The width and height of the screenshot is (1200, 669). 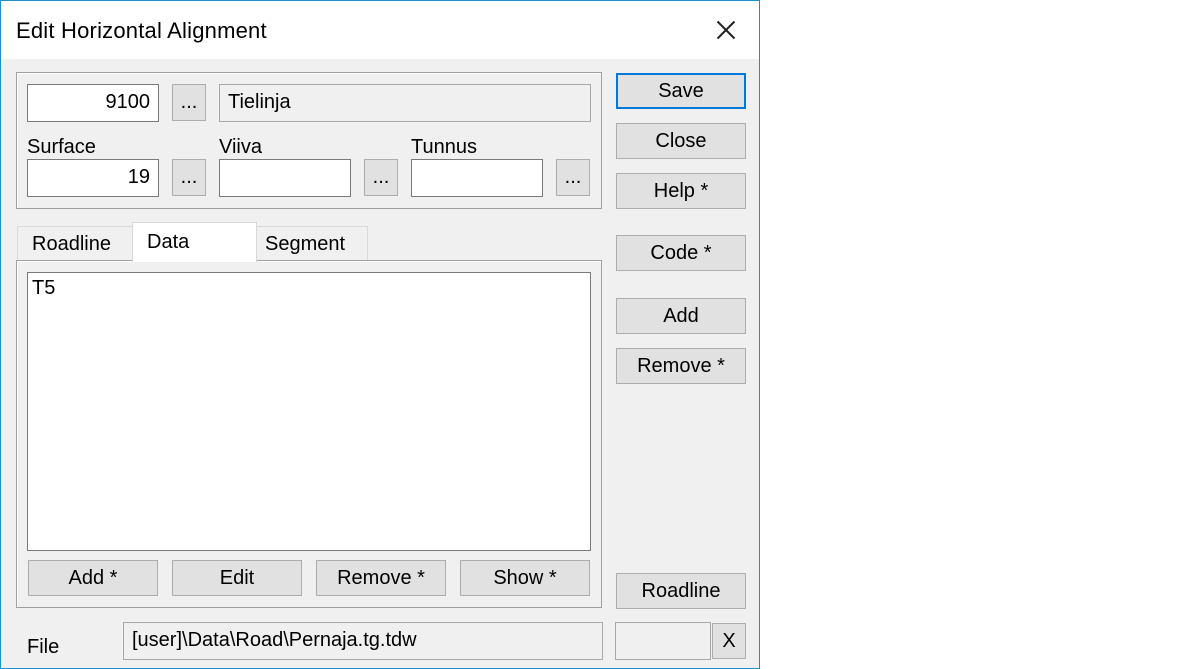 What do you see at coordinates (729, 641) in the screenshot?
I see `clear-file-button: X` at bounding box center [729, 641].